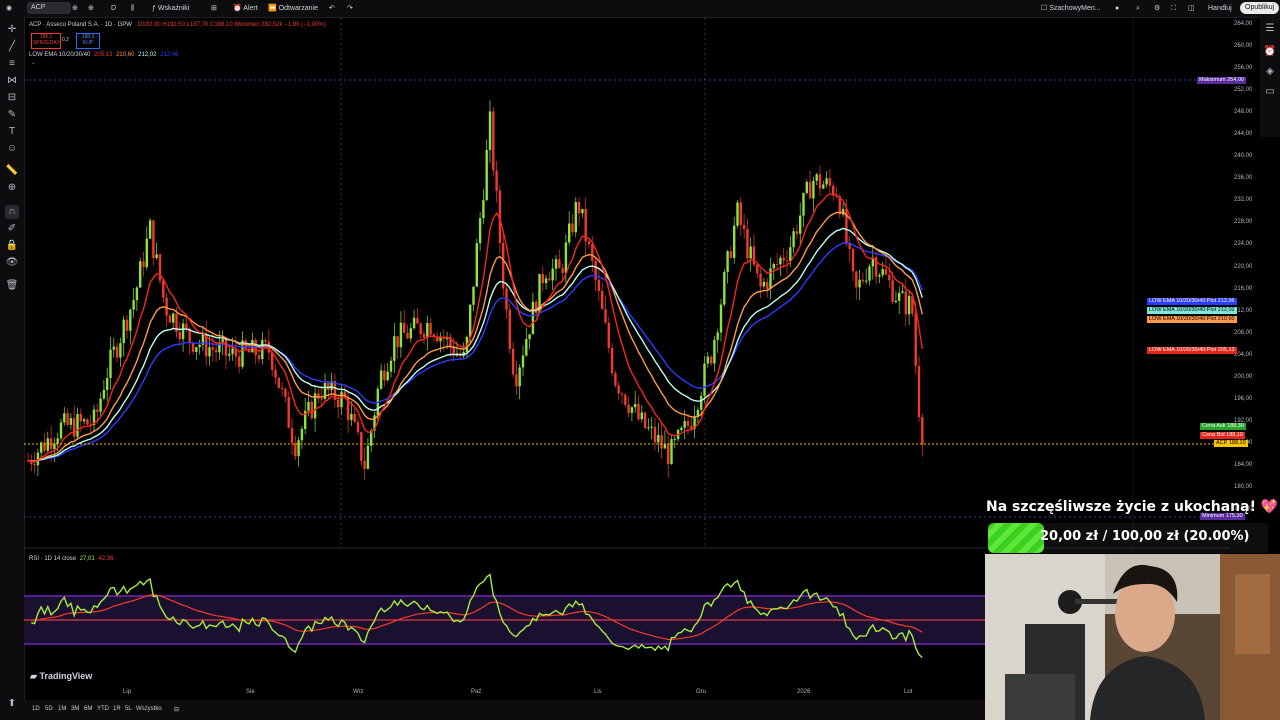 Image resolution: width=1280 pixels, height=720 pixels. I want to click on range-5d: 5D, so click(49, 709).